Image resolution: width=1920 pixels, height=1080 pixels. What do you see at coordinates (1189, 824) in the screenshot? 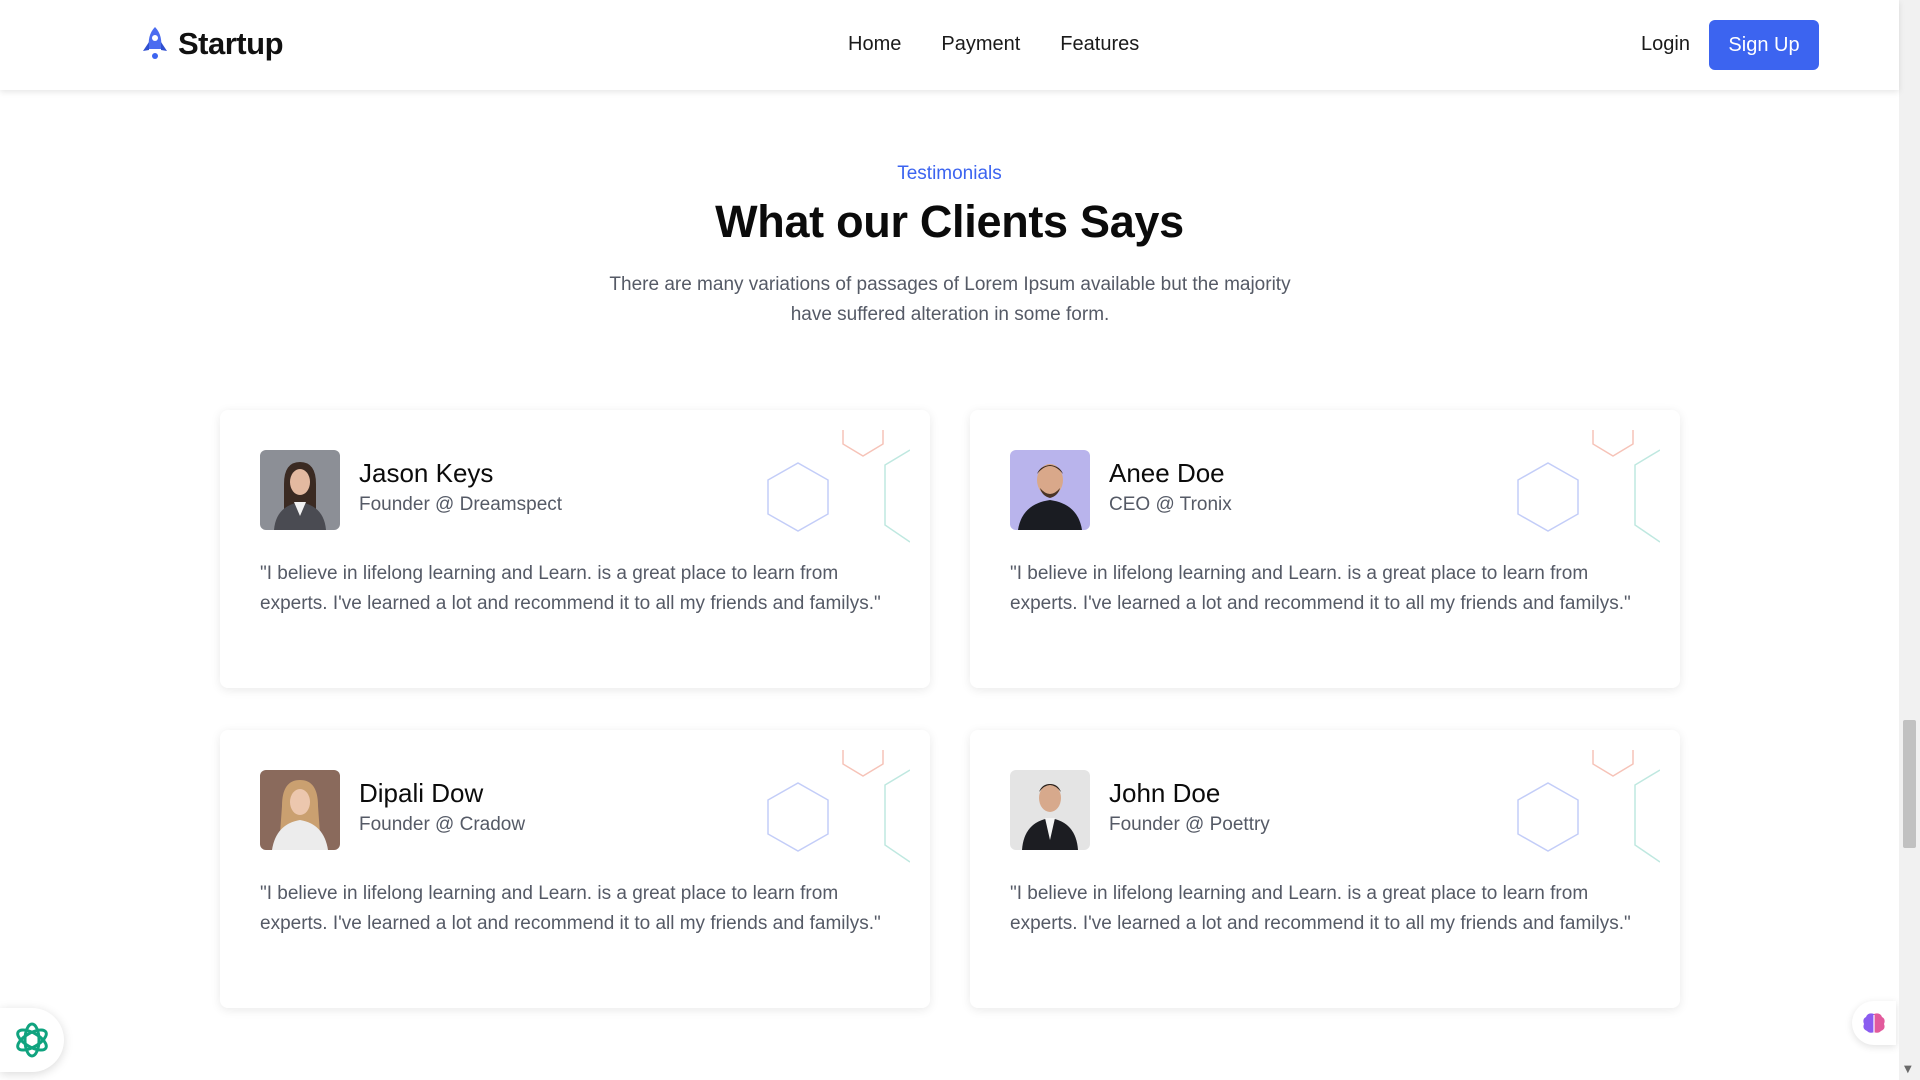
I see `testimonial-role: Founder @ Poettry` at bounding box center [1189, 824].